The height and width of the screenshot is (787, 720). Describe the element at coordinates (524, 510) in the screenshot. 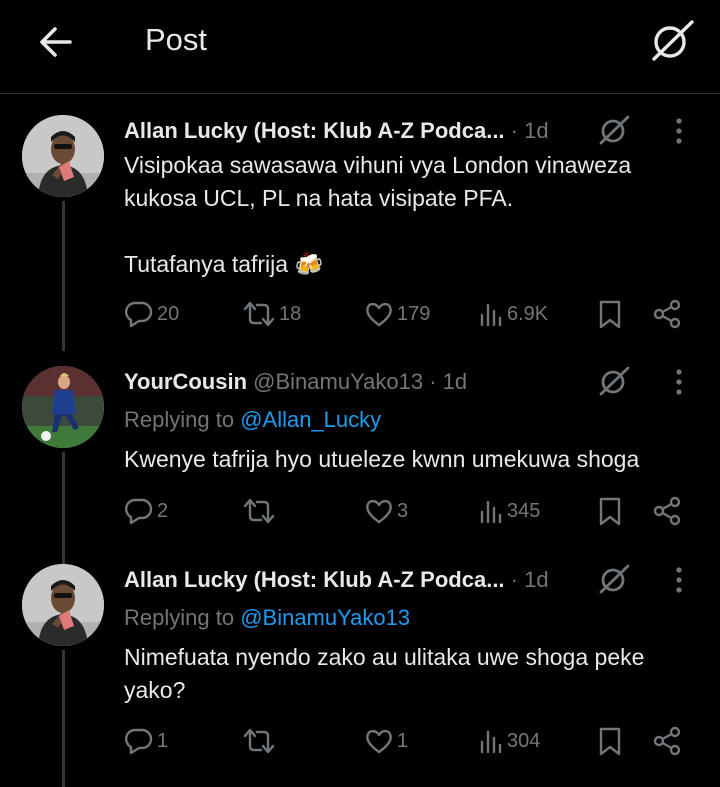

I see `views-count: 345` at that location.